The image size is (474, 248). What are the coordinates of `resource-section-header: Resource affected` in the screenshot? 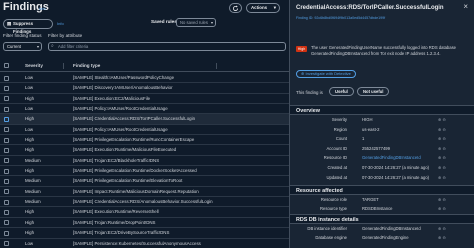 It's located at (382, 190).